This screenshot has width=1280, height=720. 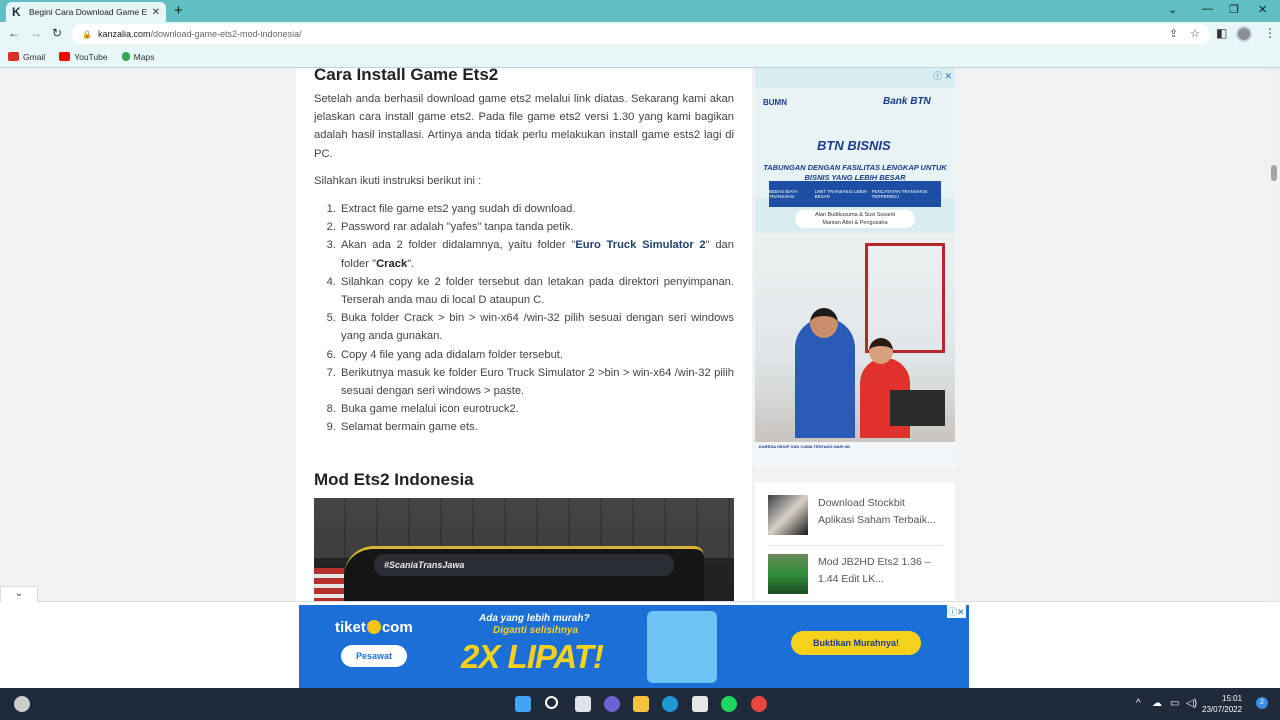 I want to click on ad-question: Ada yang lebih murah?, so click(x=534, y=618).